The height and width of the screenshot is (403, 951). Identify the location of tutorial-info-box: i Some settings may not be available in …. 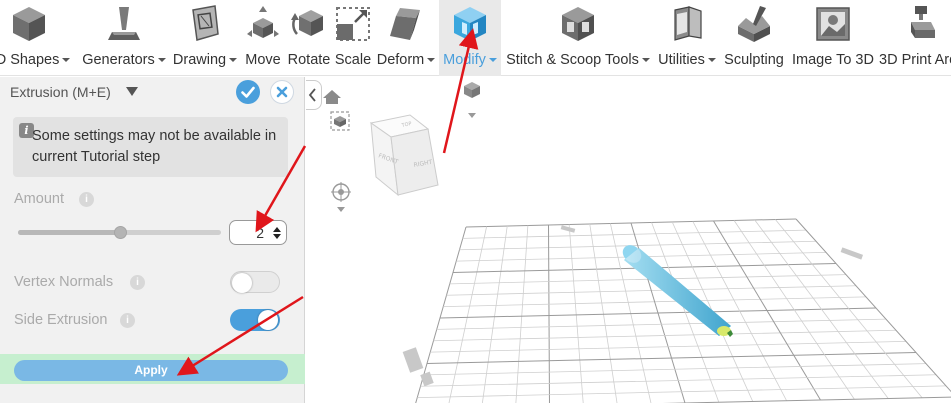
(150, 147).